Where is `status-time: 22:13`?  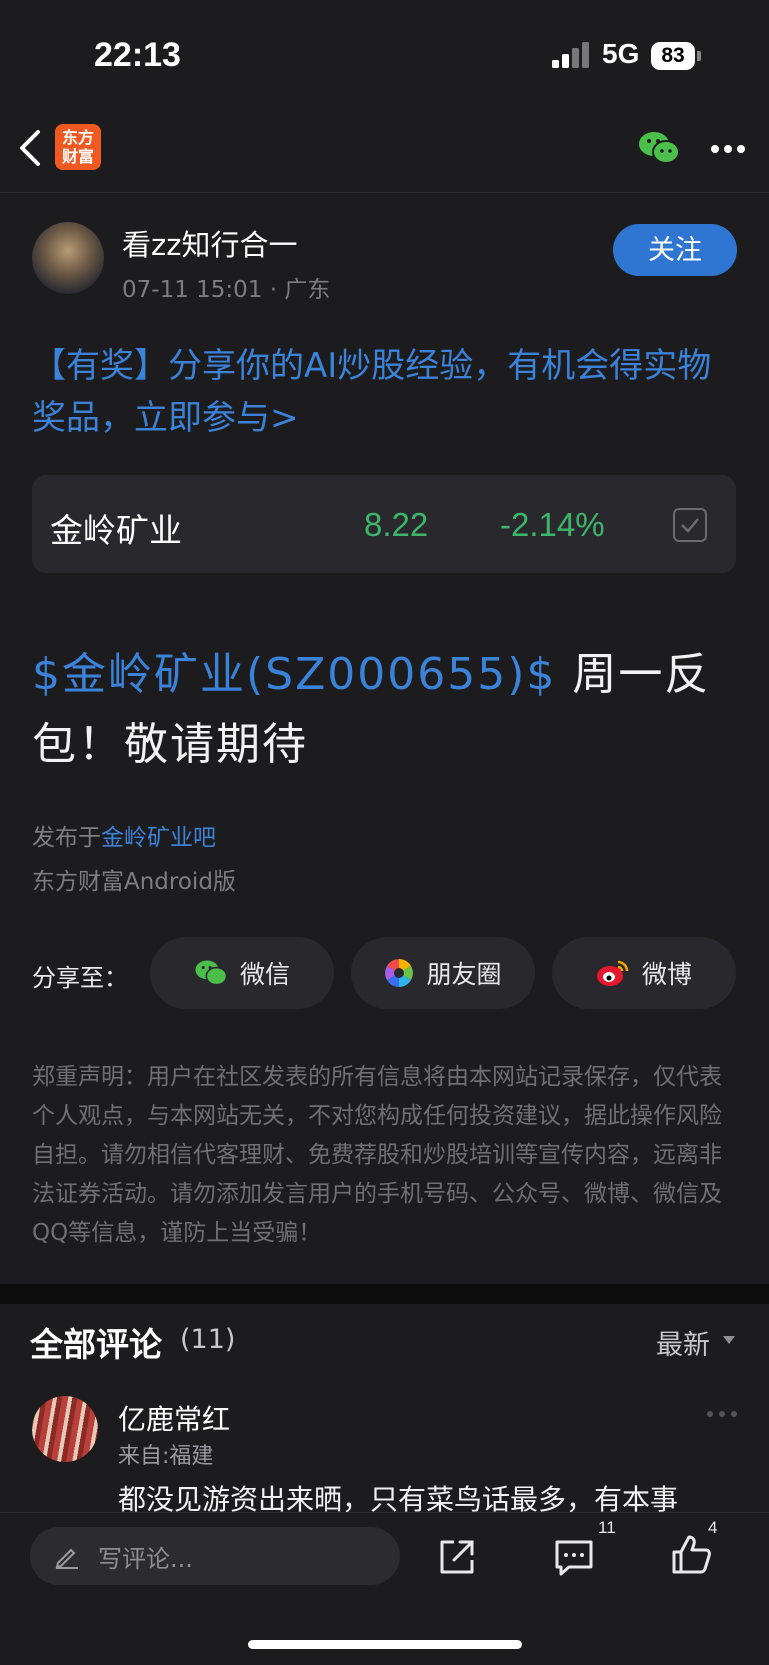 status-time: 22:13 is located at coordinates (137, 55).